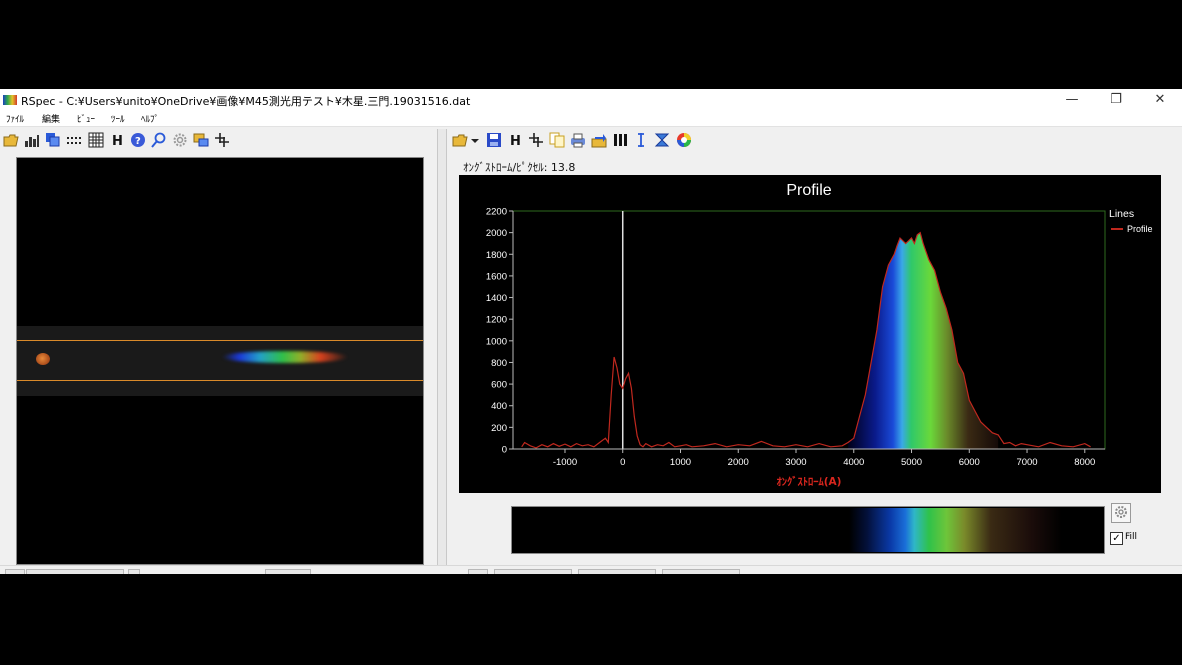 This screenshot has height=665, width=1182. What do you see at coordinates (494, 140) in the screenshot?
I see `save-icon` at bounding box center [494, 140].